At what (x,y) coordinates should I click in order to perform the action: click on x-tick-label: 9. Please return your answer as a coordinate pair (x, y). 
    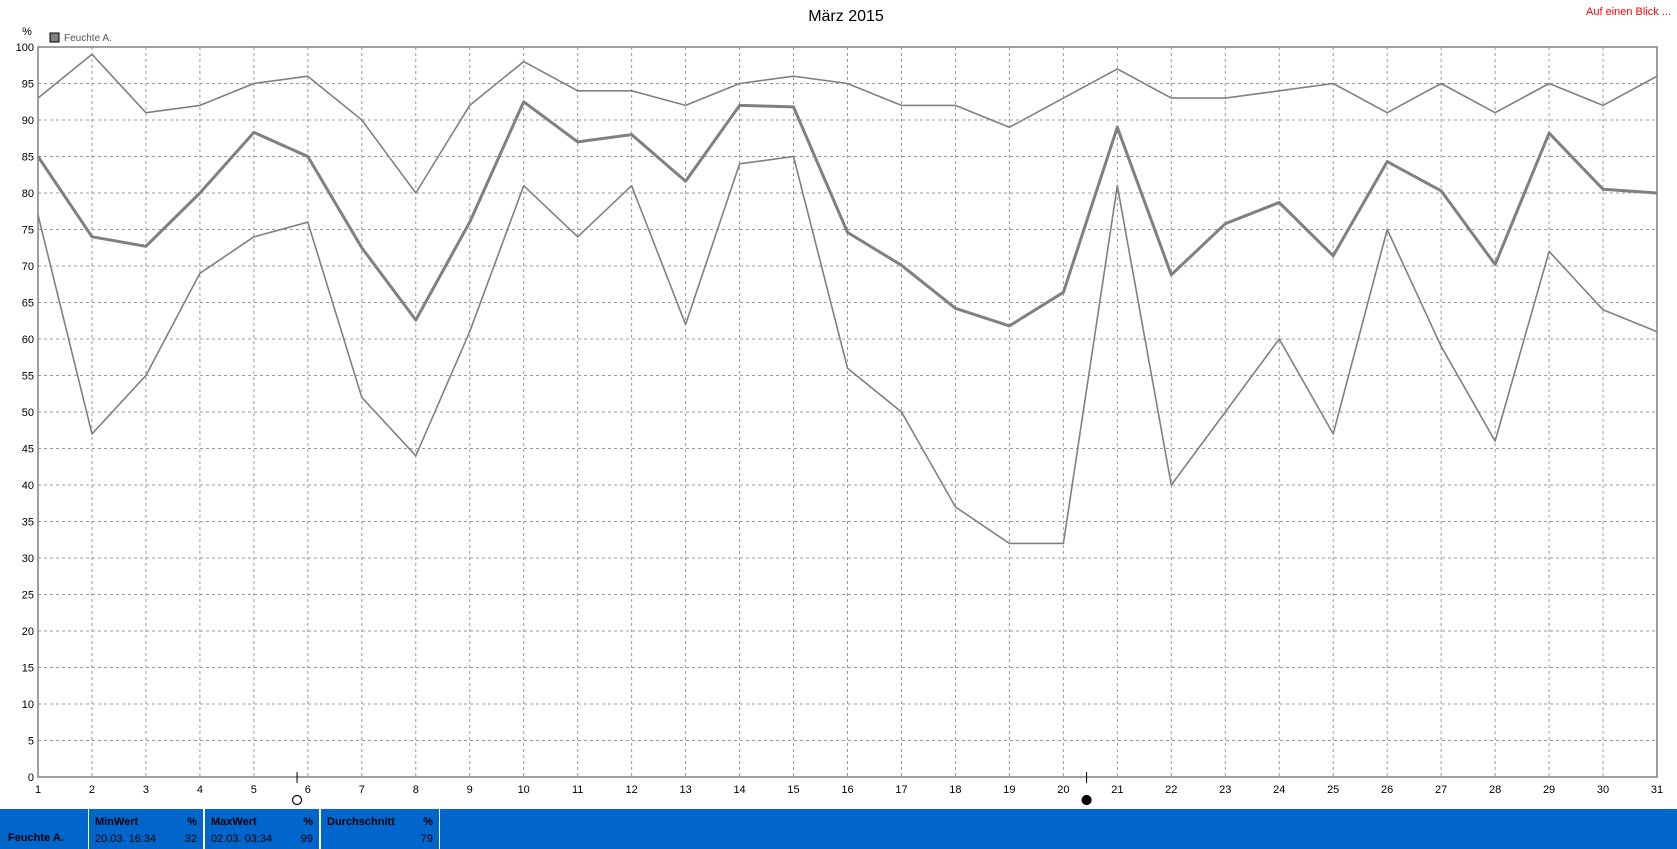
    Looking at the image, I should click on (470, 790).